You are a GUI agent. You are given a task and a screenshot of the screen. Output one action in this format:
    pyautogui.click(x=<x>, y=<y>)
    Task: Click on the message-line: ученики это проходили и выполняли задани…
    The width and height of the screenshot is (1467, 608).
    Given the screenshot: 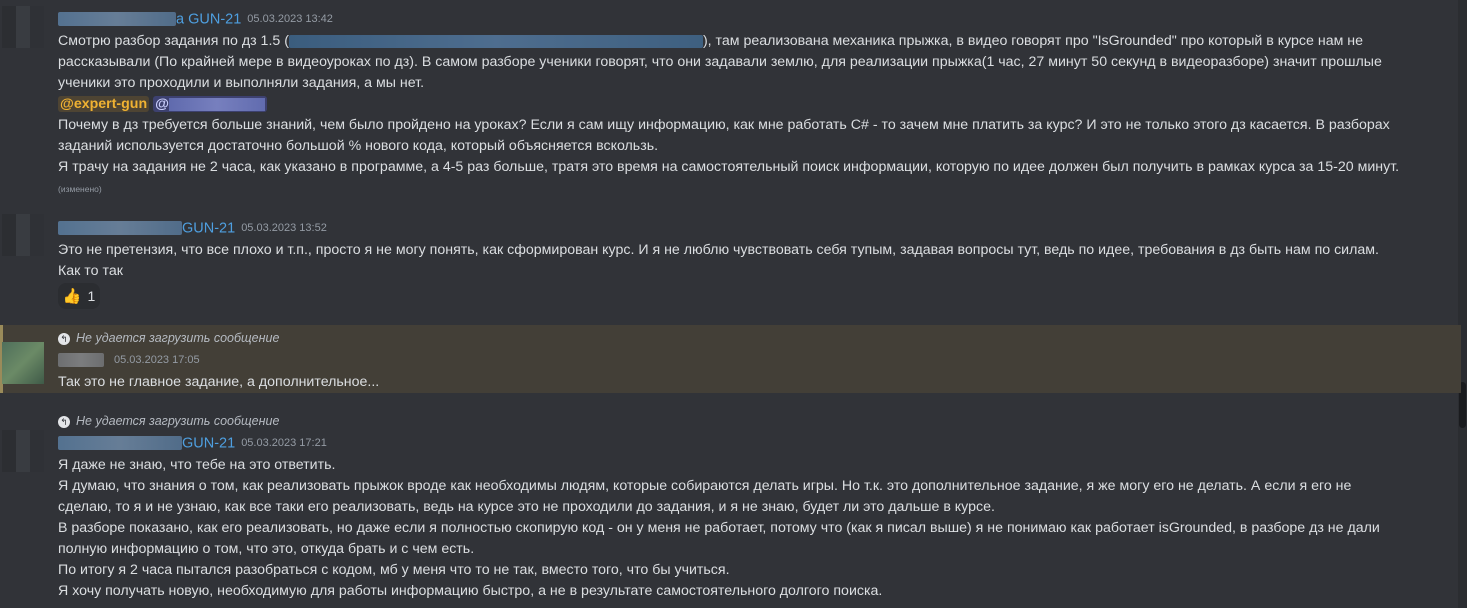 What is the action you would take?
    pyautogui.click(x=241, y=83)
    